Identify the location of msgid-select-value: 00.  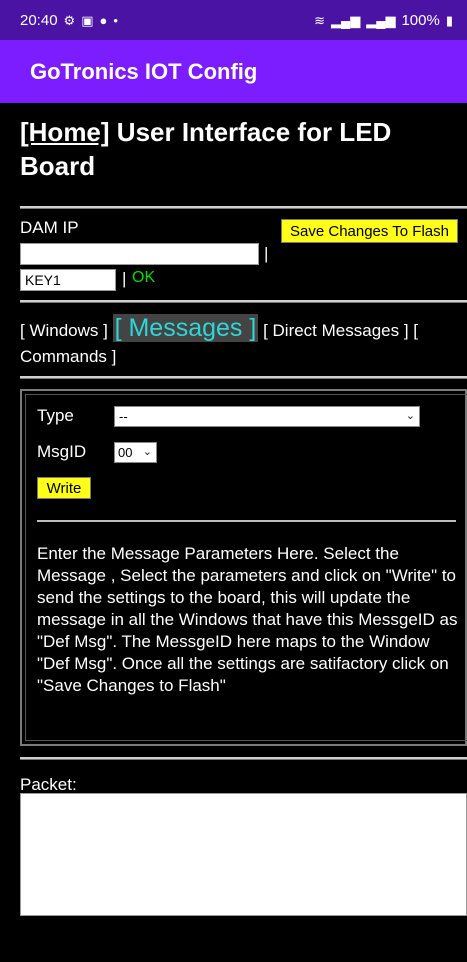
(125, 452).